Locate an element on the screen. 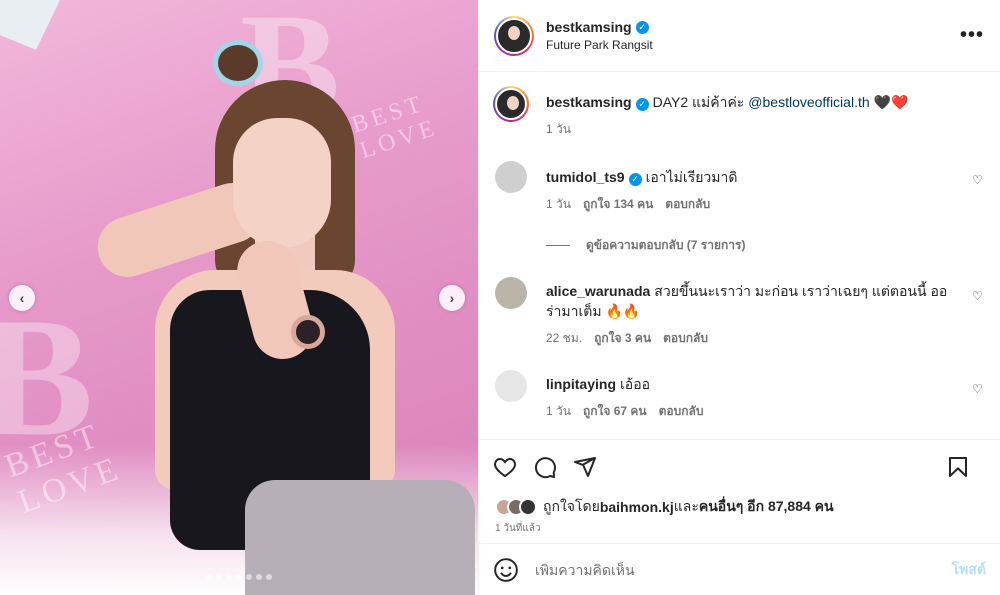  post-comment-button: โพสต์ is located at coordinates (969, 570).